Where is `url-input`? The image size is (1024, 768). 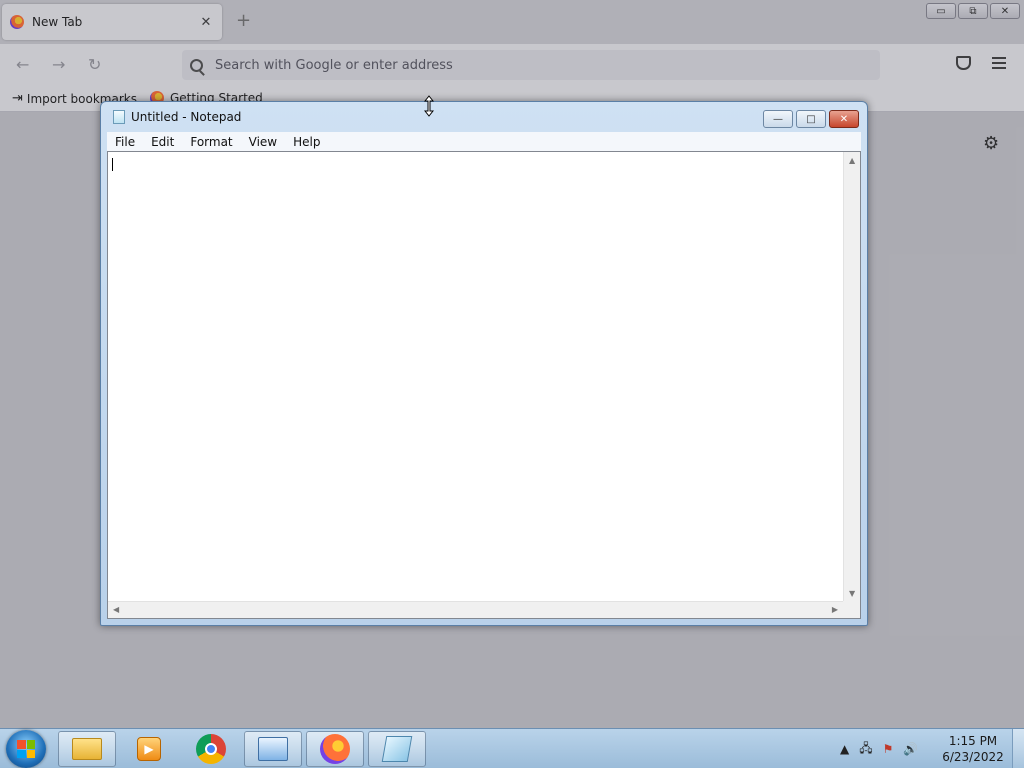 url-input is located at coordinates (515, 65).